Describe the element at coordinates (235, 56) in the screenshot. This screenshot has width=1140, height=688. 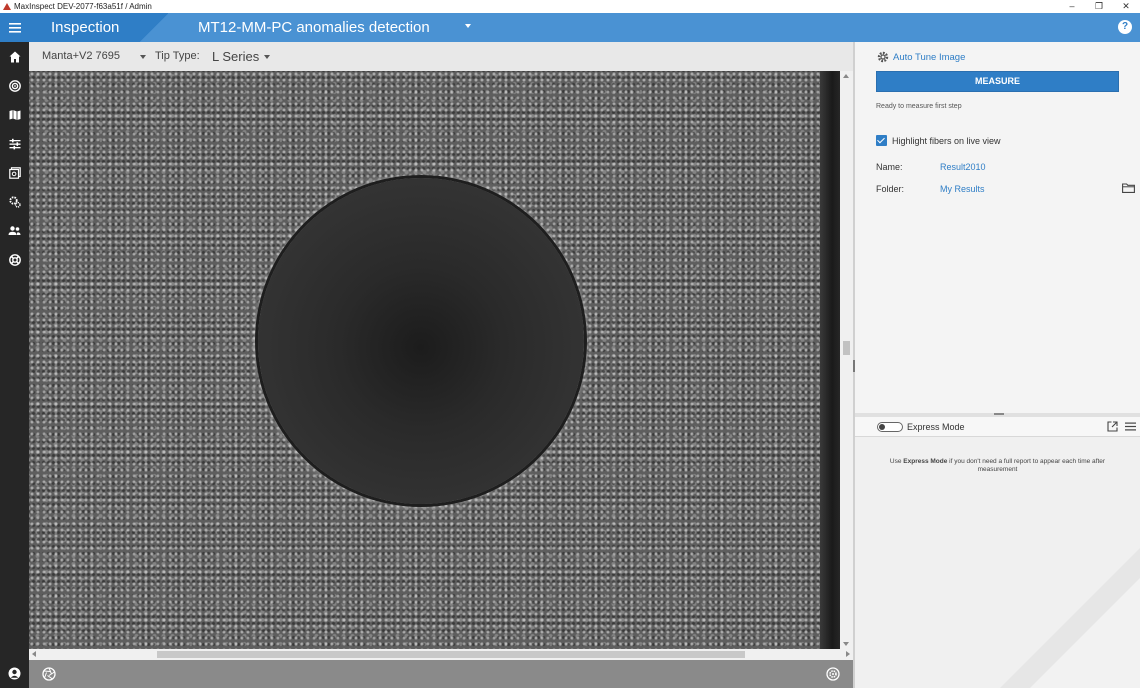
I see `tip-type-selector: L Series` at that location.